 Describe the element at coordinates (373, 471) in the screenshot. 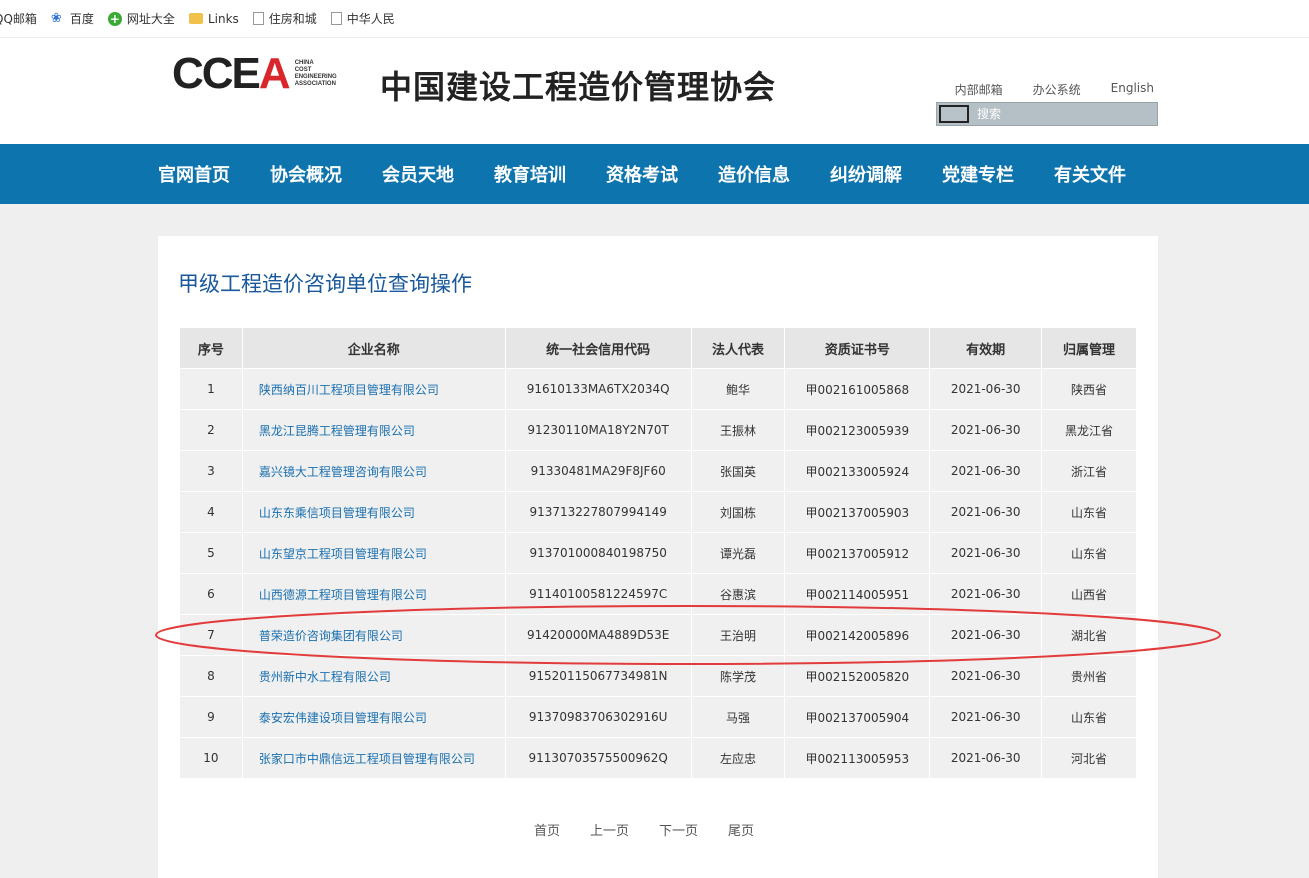

I see `company-link: 嘉兴镜大工程管理咨询有限公司` at that location.